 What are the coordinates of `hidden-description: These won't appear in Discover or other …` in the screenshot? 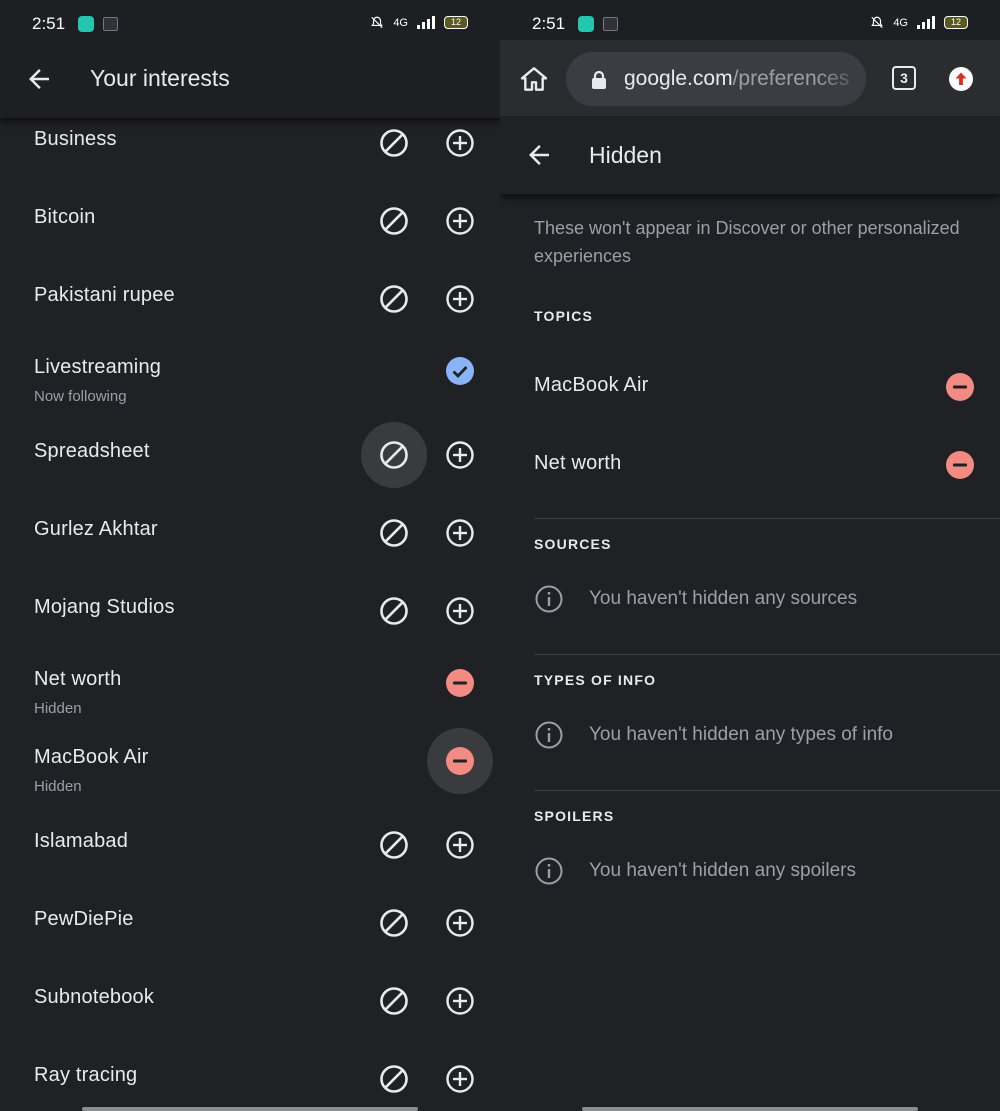 It's located at (747, 242).